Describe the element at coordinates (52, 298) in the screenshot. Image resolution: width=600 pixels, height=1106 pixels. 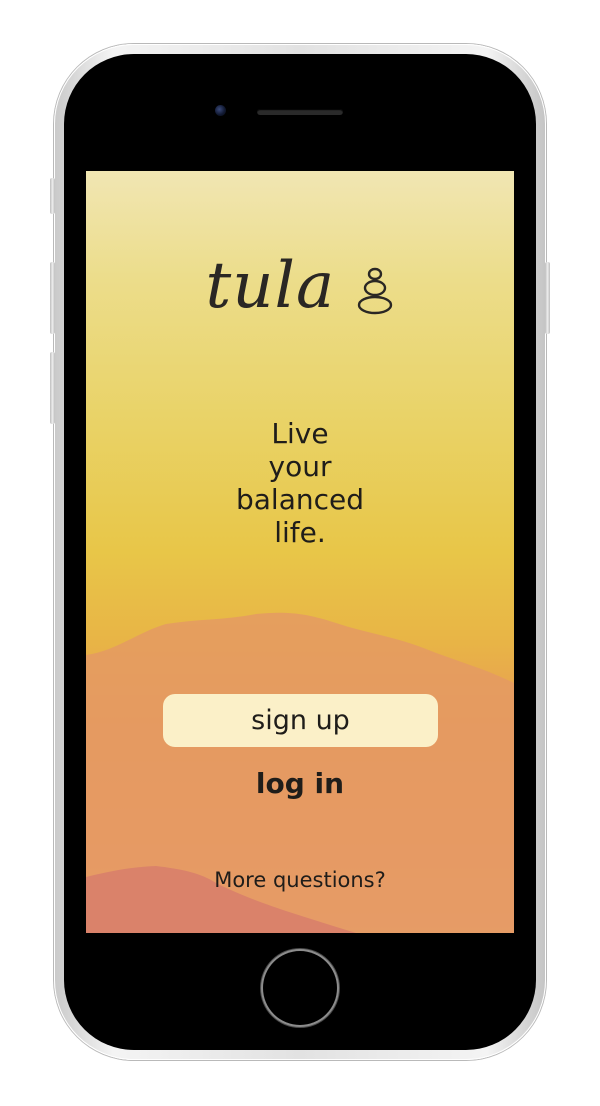
I see `volume-up-button` at that location.